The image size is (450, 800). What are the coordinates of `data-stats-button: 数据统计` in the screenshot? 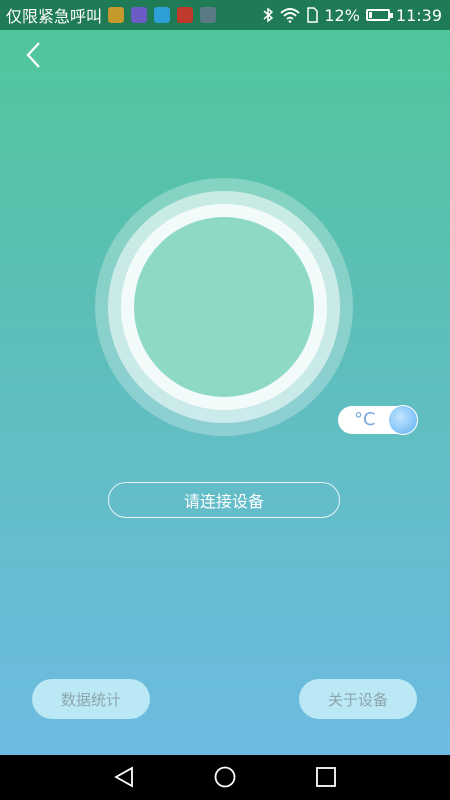 It's located at (91, 699).